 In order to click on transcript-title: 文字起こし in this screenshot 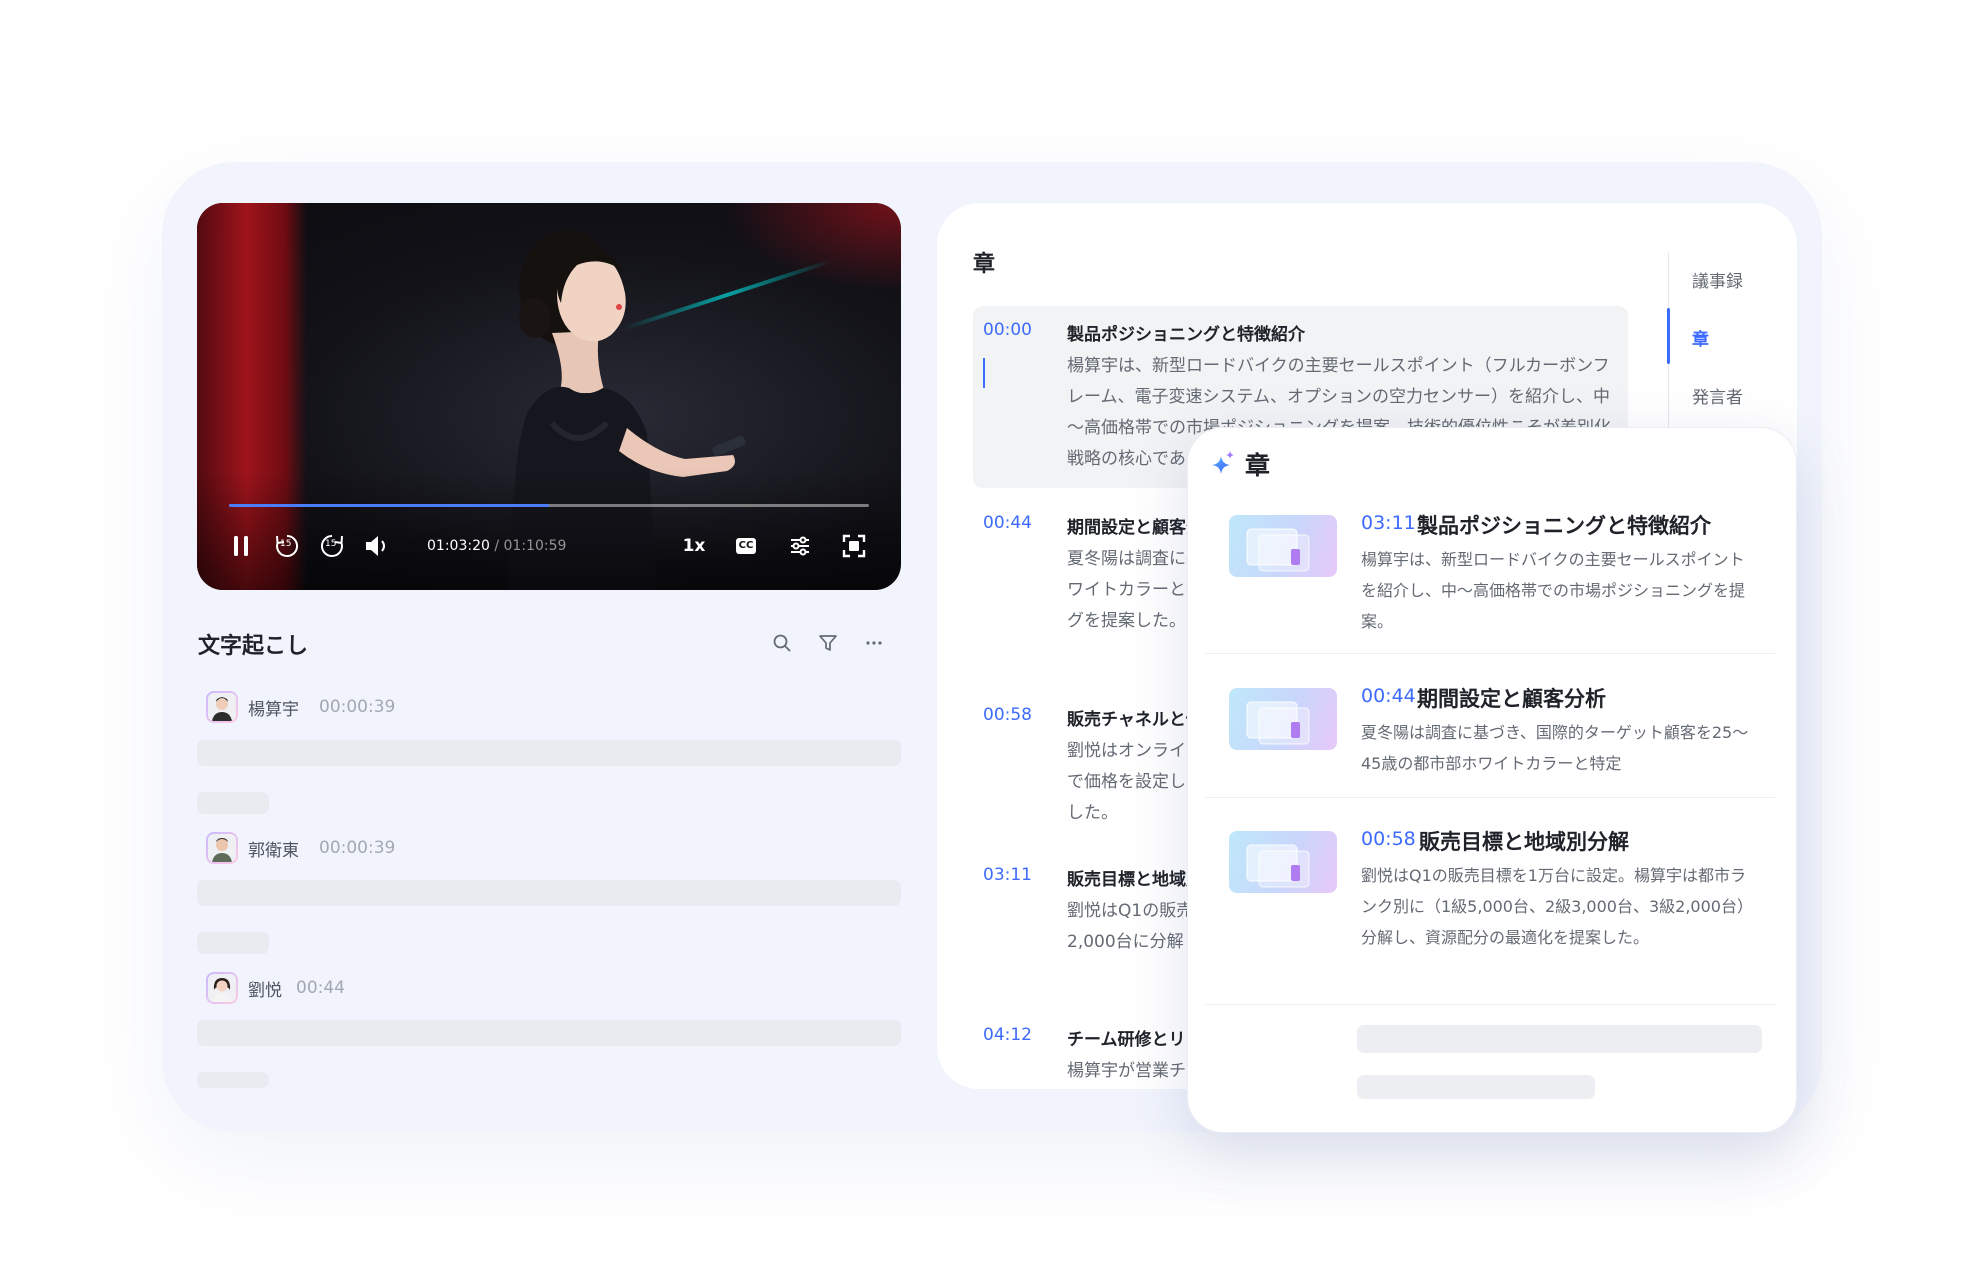, I will do `click(253, 646)`.